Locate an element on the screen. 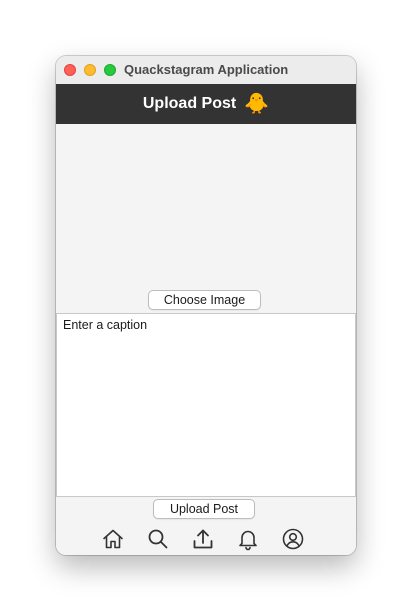  bell-icon is located at coordinates (248, 540).